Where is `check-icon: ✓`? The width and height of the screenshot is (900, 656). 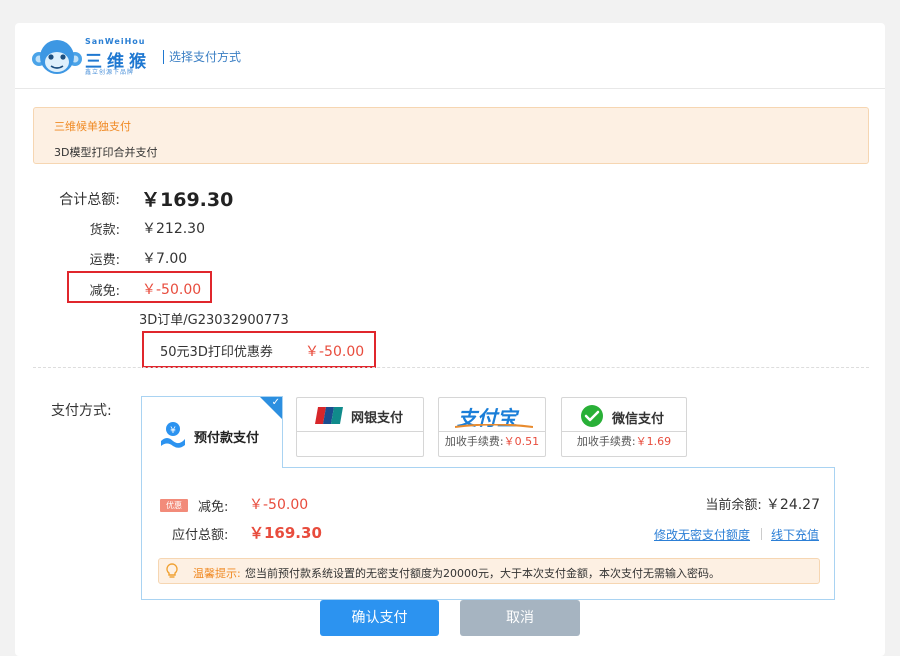
check-icon: ✓ is located at coordinates (275, 402).